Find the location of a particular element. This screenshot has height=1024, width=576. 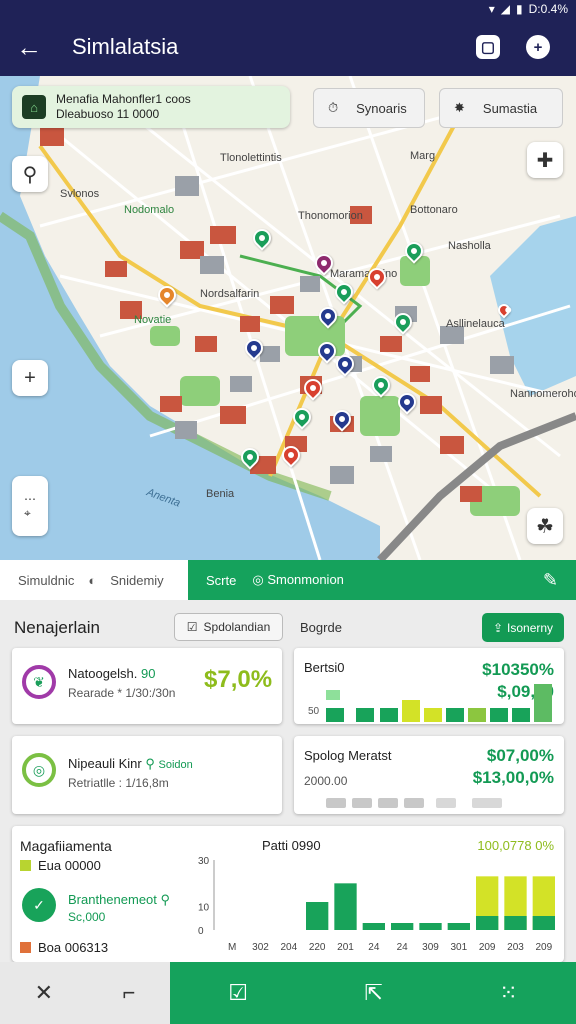

legend-label: Eua 00000 is located at coordinates (69, 865).